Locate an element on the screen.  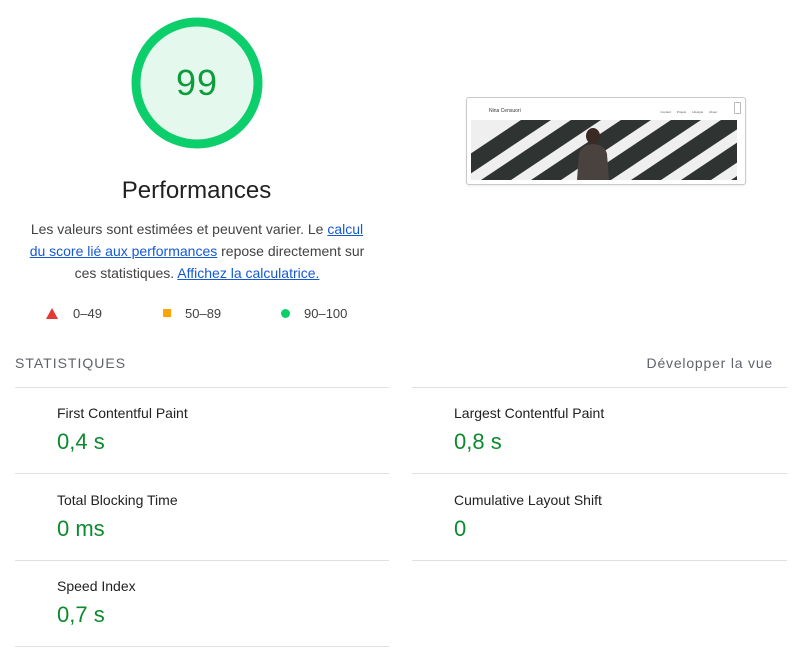
metrics-section-title: STATISTIQUES is located at coordinates (71, 363).